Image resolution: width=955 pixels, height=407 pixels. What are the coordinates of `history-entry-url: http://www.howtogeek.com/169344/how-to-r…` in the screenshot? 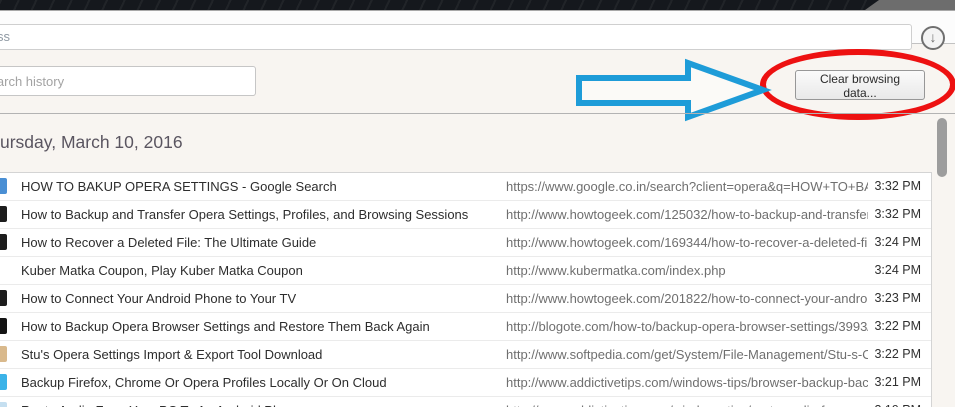 It's located at (687, 242).